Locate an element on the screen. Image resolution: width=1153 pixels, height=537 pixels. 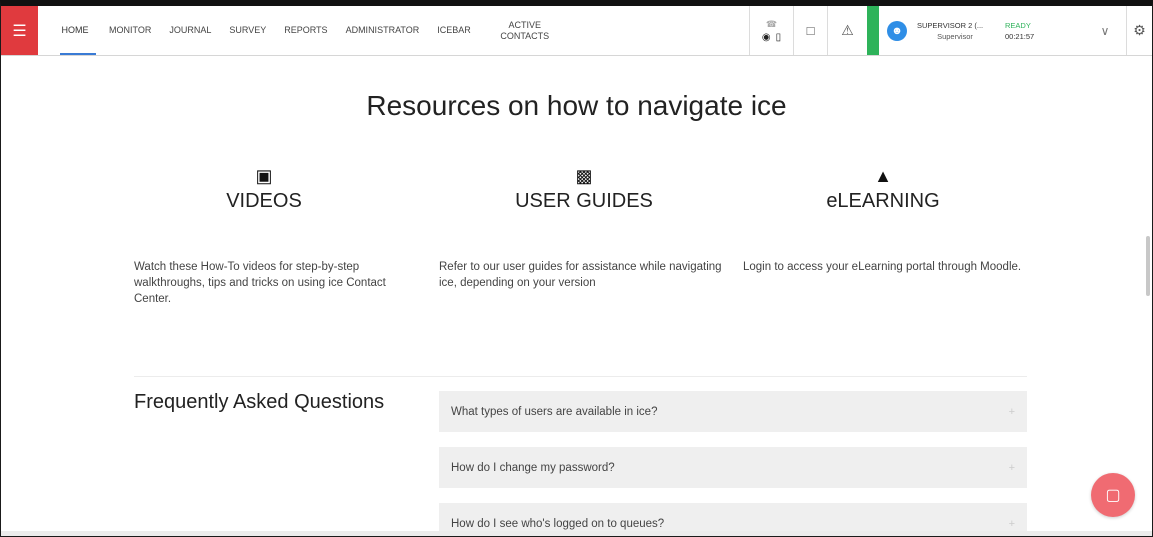
nav-tab-reports: REPORTS is located at coordinates (305, 30).